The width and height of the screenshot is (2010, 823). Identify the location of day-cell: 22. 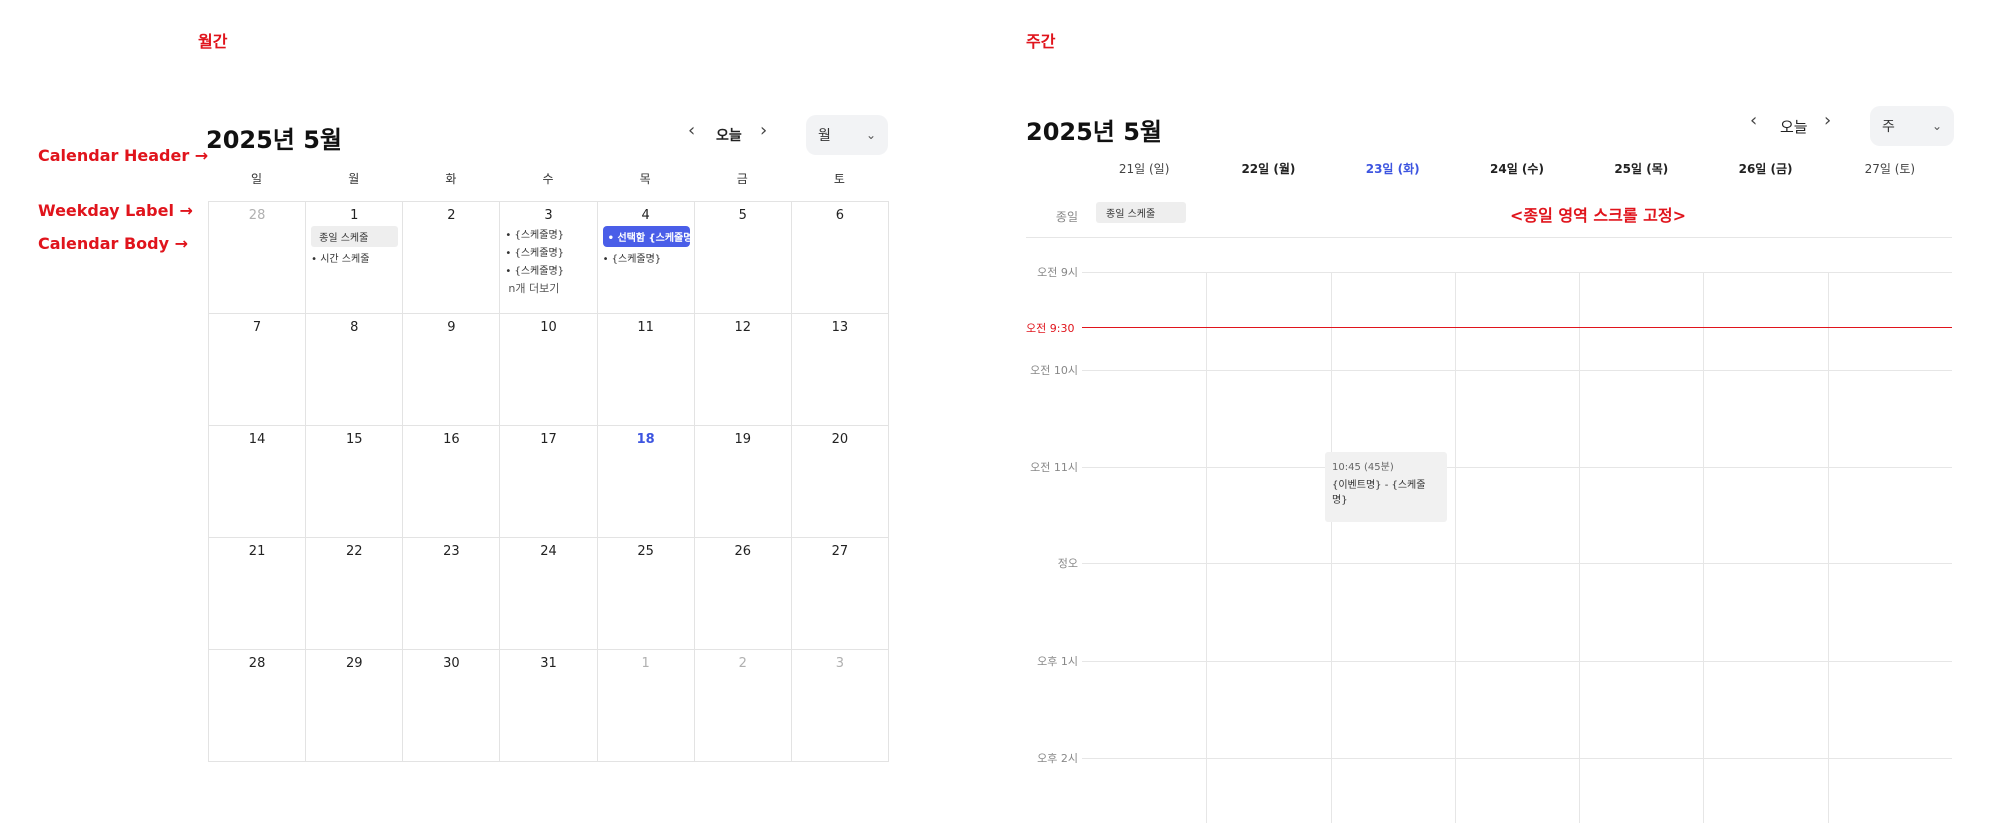
(355, 594).